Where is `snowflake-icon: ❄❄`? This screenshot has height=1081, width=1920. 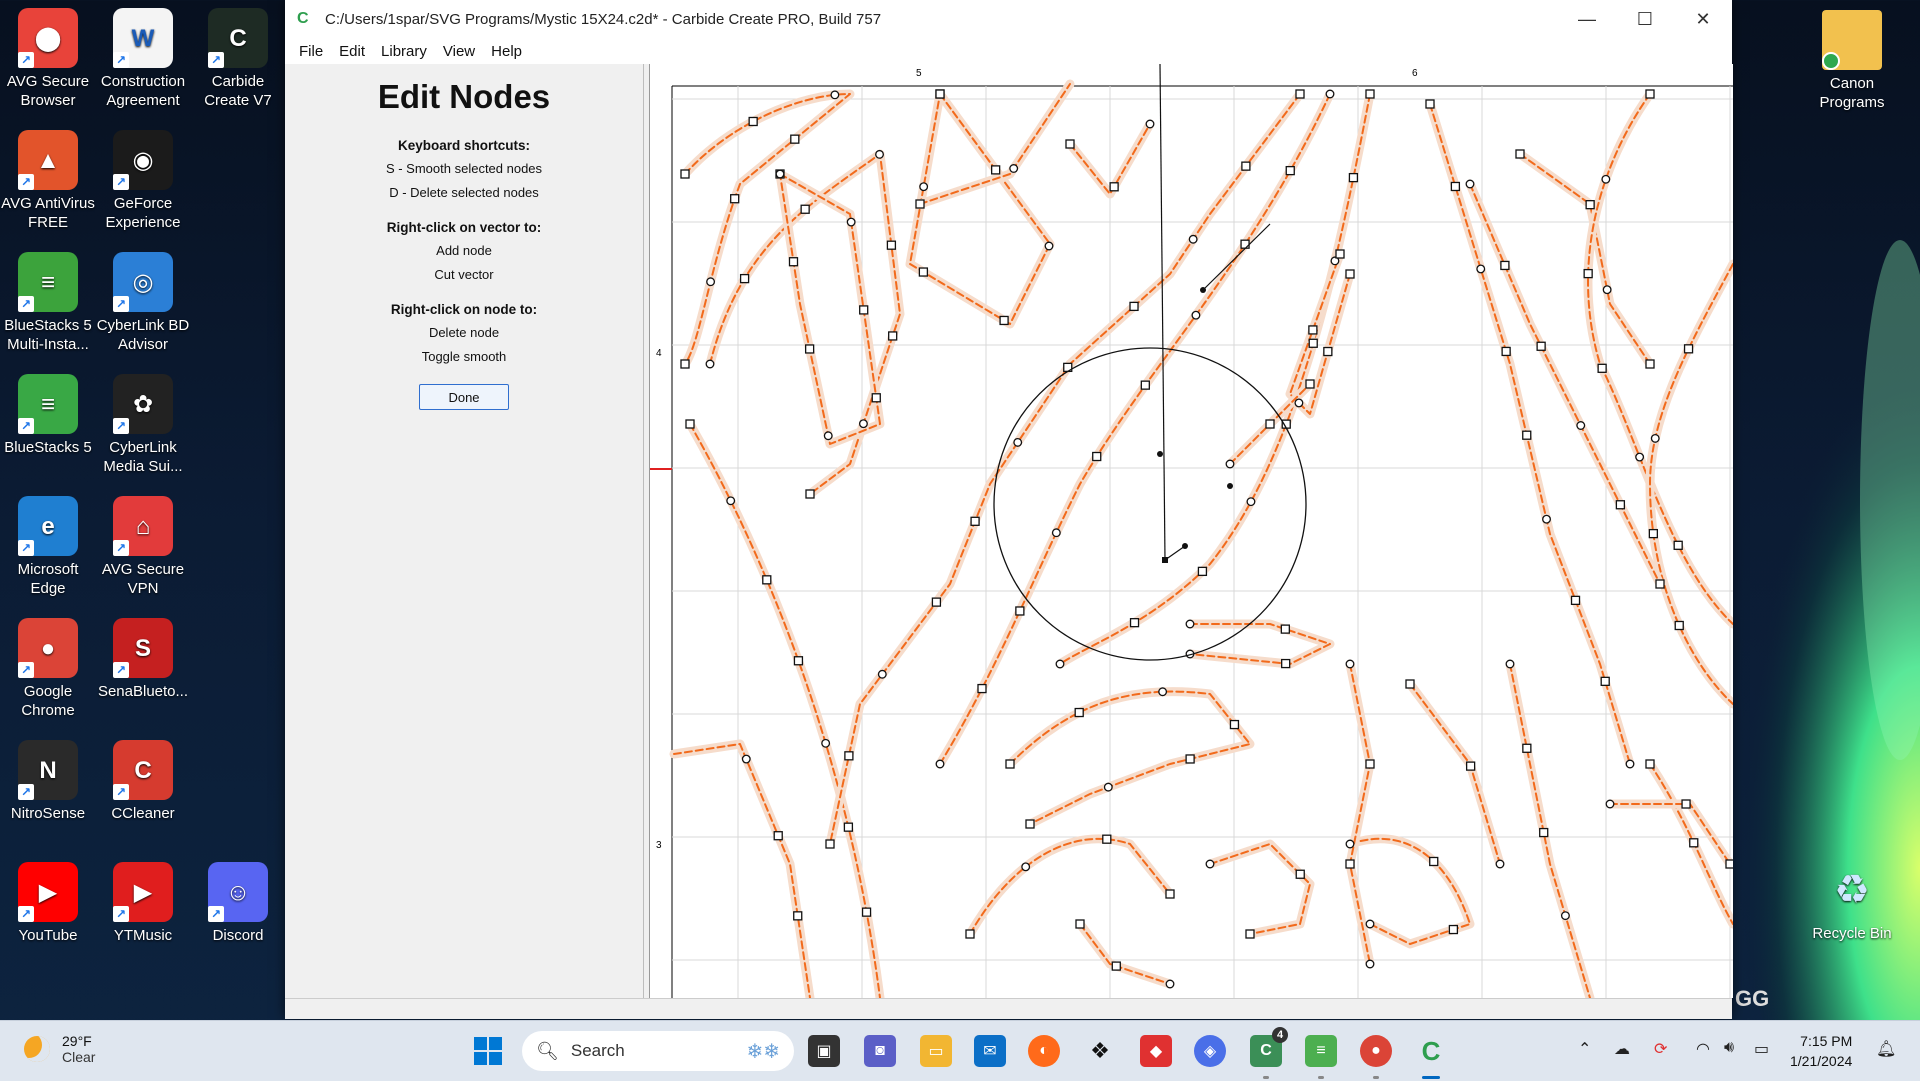 snowflake-icon: ❄❄ is located at coordinates (763, 1051).